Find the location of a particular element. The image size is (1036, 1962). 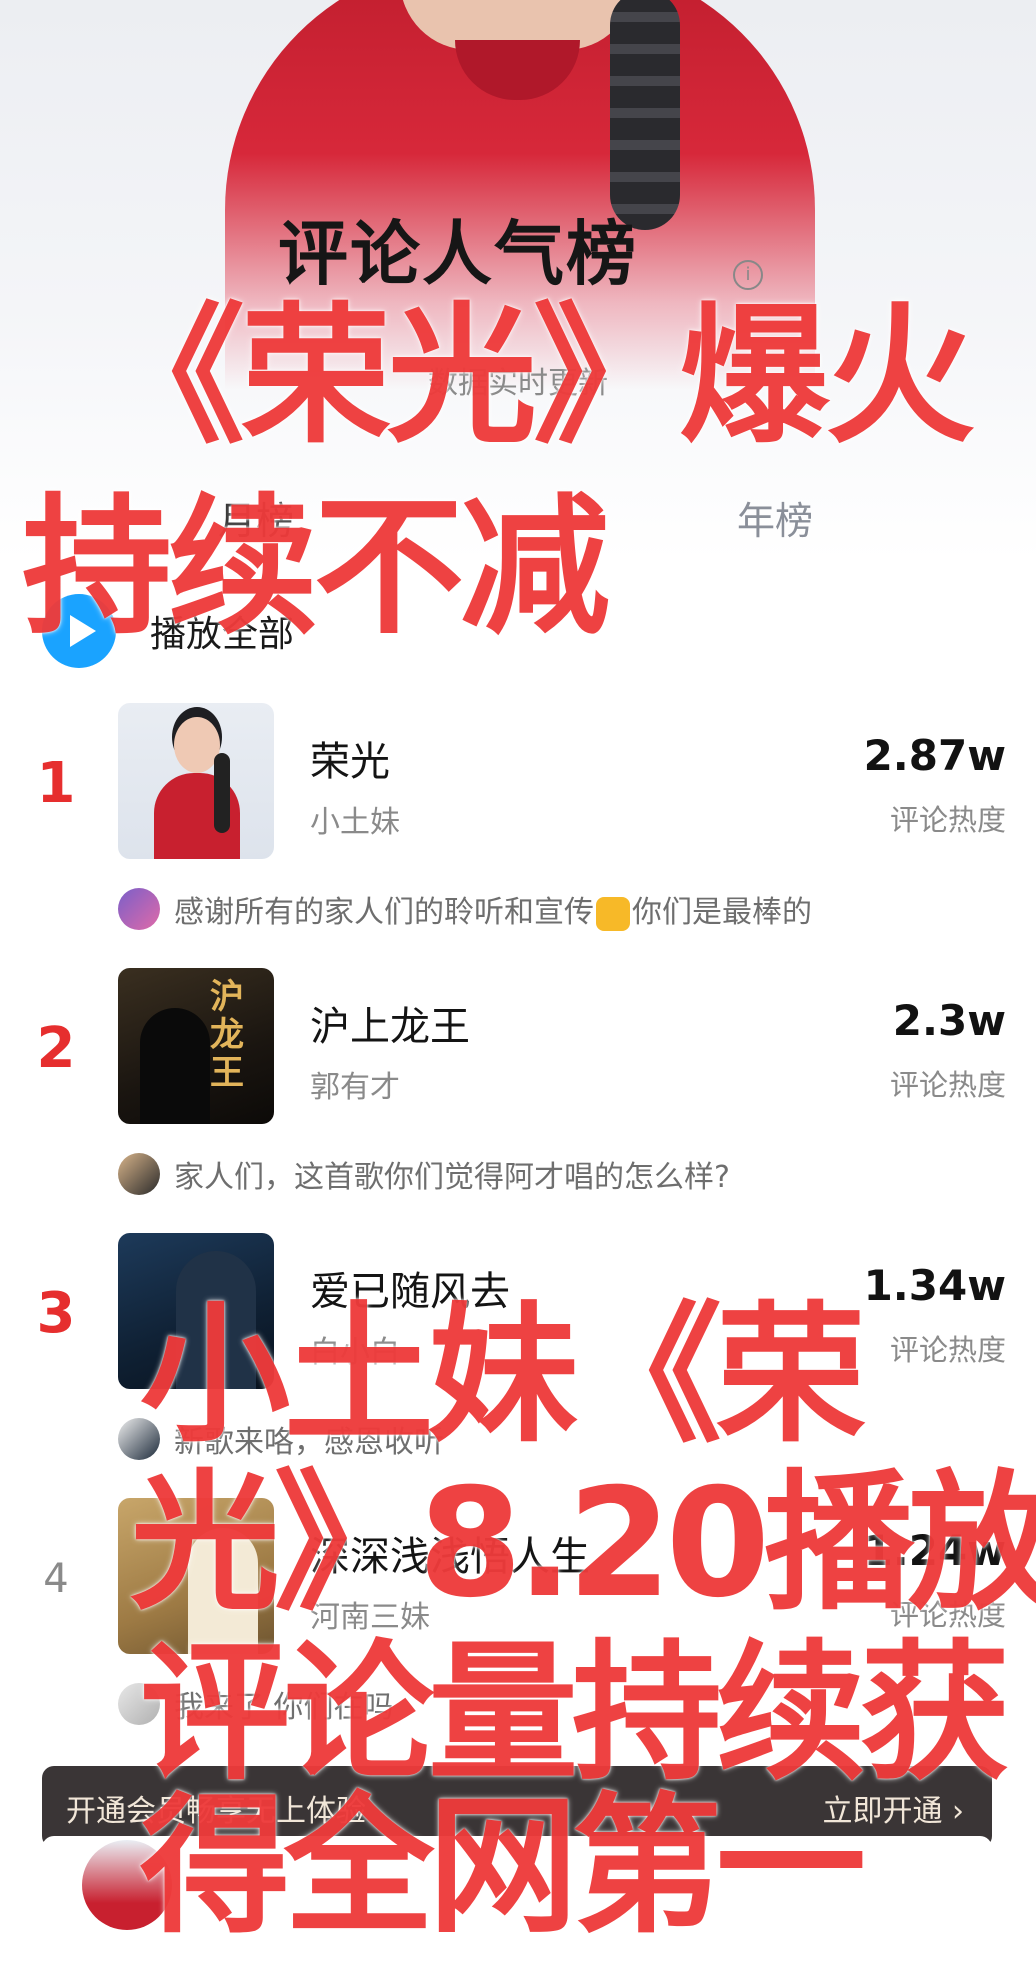

cover-figure-braid is located at coordinates (222, 793).